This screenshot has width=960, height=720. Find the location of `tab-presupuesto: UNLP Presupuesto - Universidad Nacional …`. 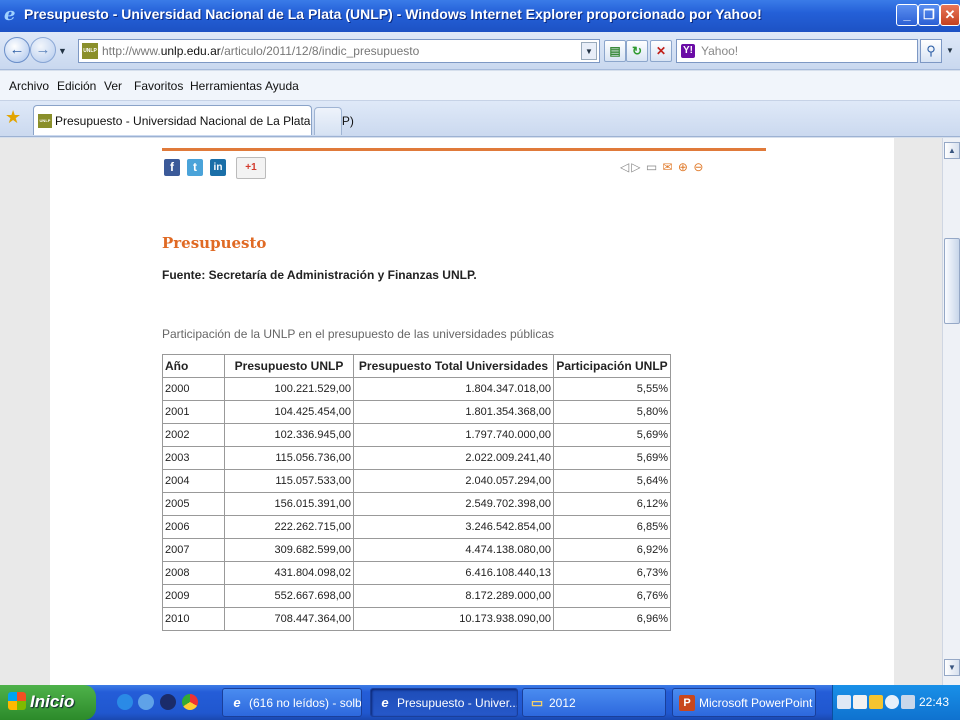

tab-presupuesto: UNLP Presupuesto - Universidad Nacional … is located at coordinates (193, 120).